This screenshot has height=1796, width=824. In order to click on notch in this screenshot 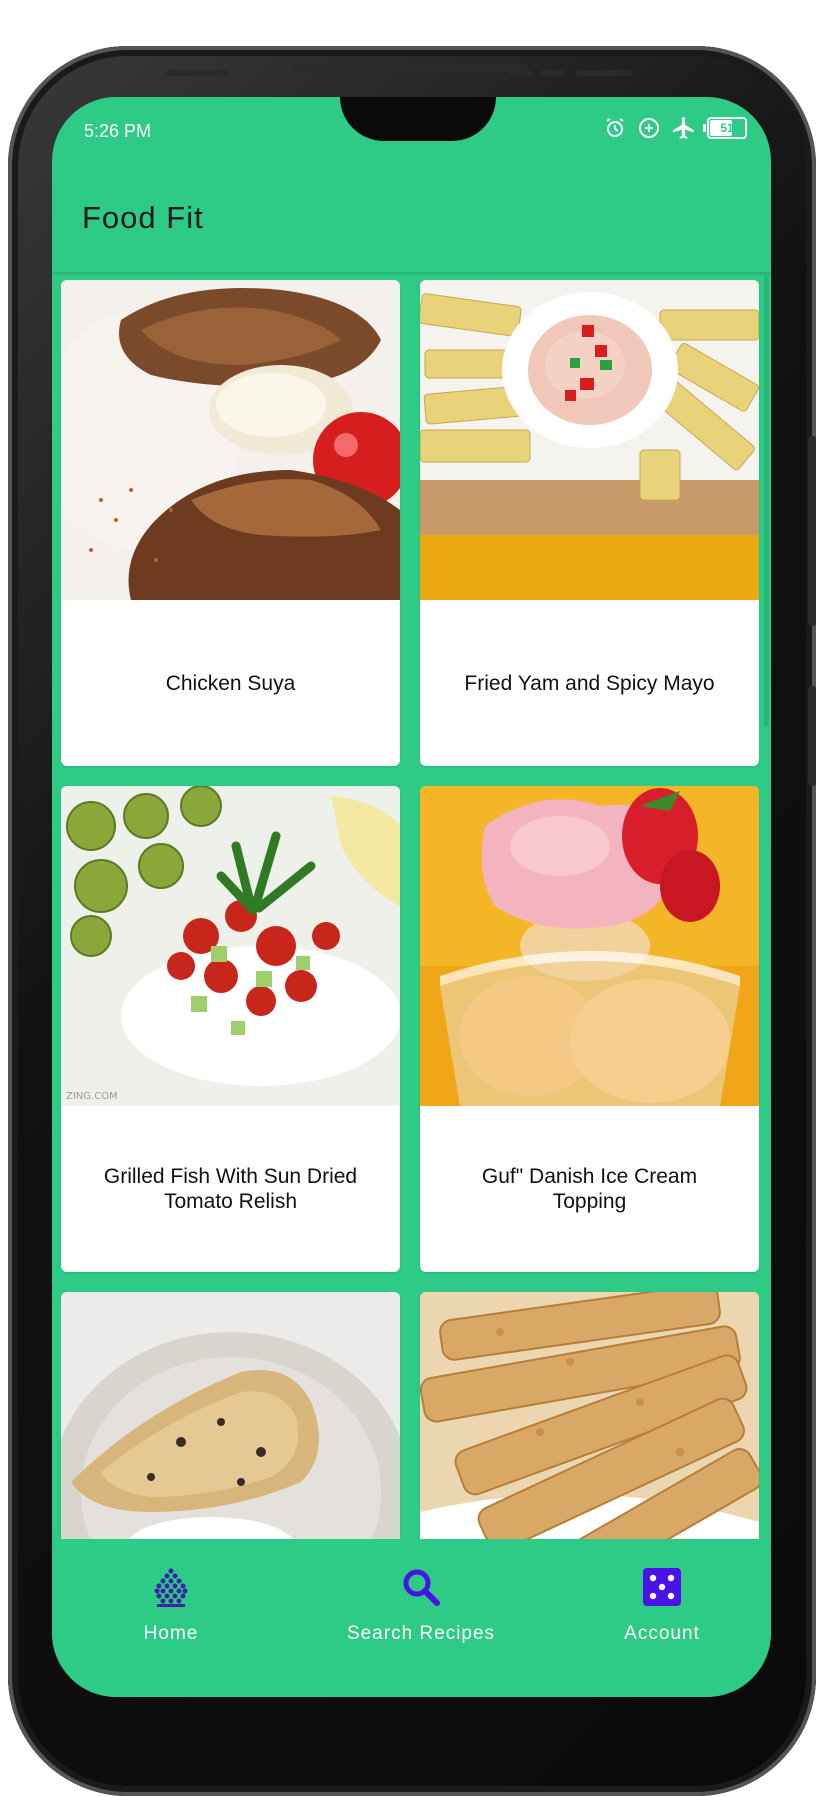, I will do `click(418, 119)`.